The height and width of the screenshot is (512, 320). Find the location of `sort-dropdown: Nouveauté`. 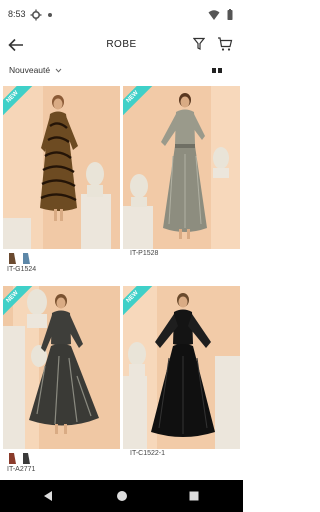

sort-dropdown: Nouveauté is located at coordinates (29, 70).